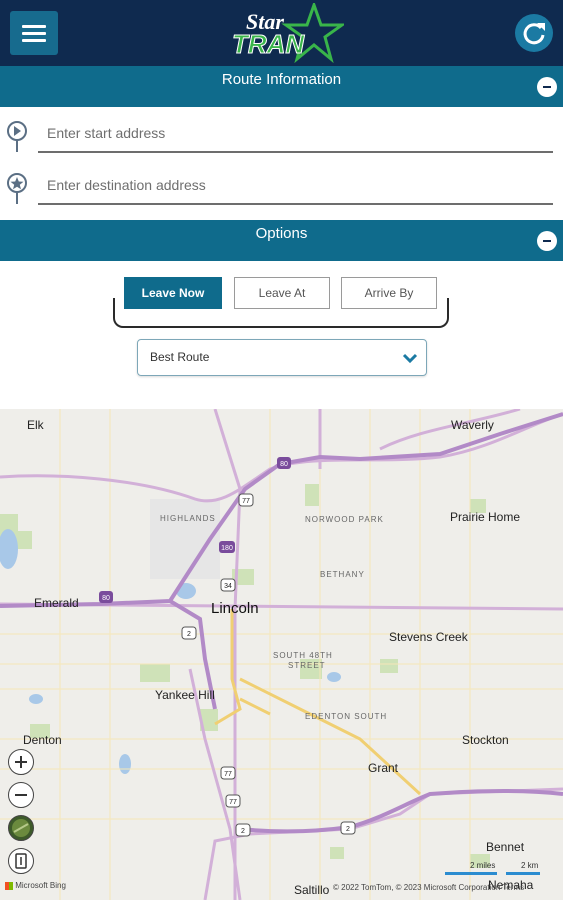 The width and height of the screenshot is (563, 900). I want to click on map-label-norwood-park: NORWOOD PARK, so click(344, 519).